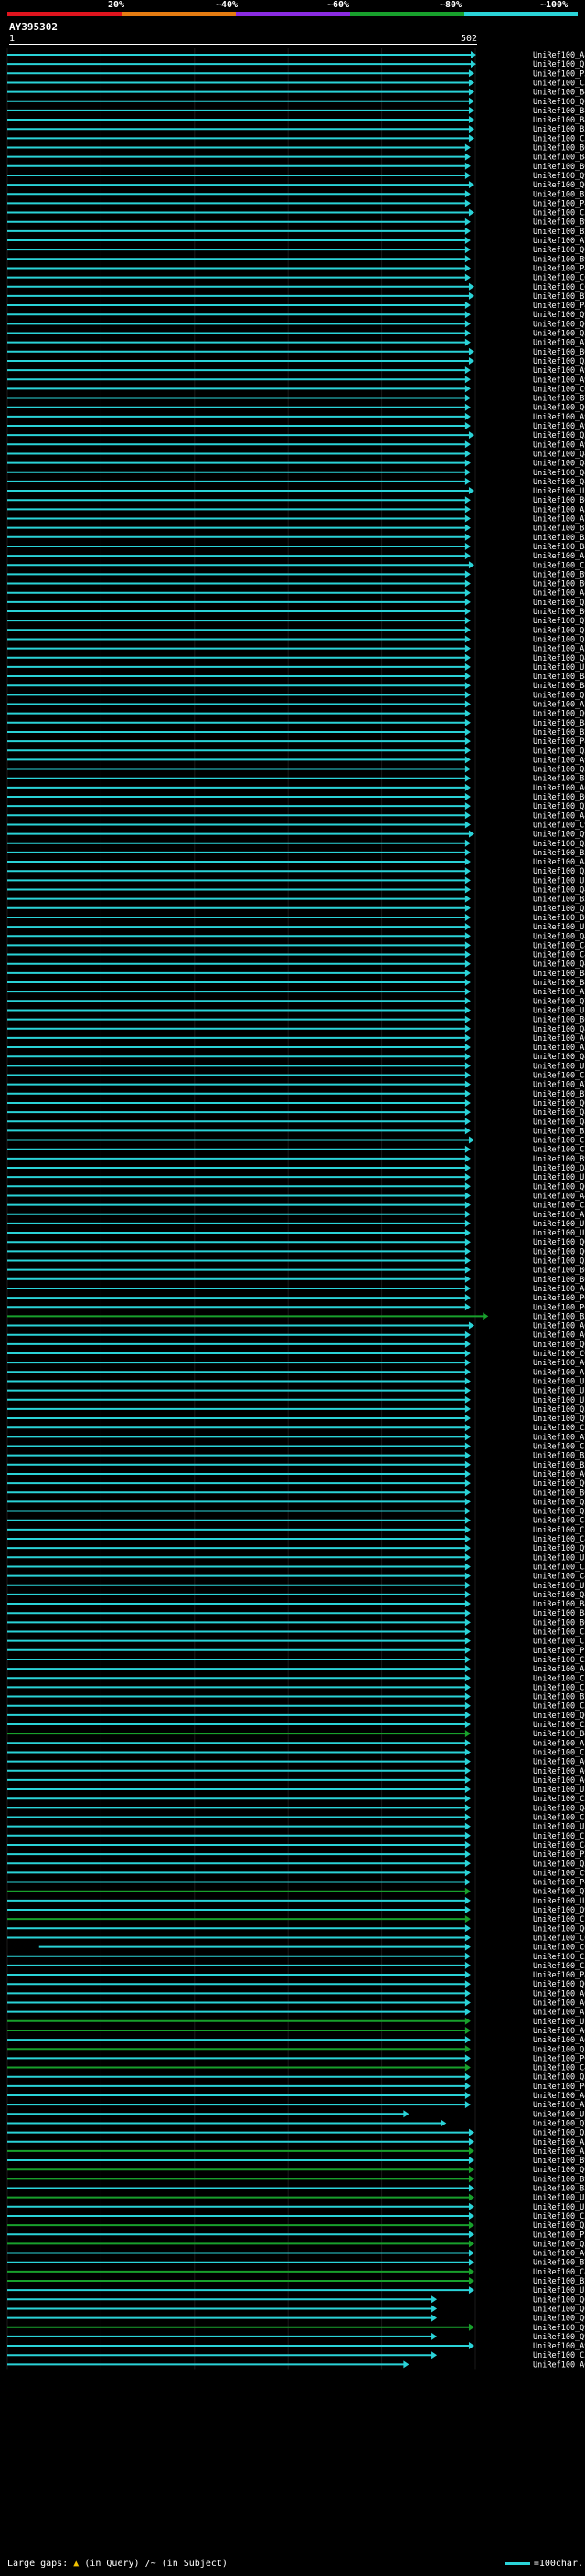 The width and height of the screenshot is (585, 2576). Describe the element at coordinates (559, 2031) in the screenshot. I see `hit-label: UniRef100_A0DE89` at that location.